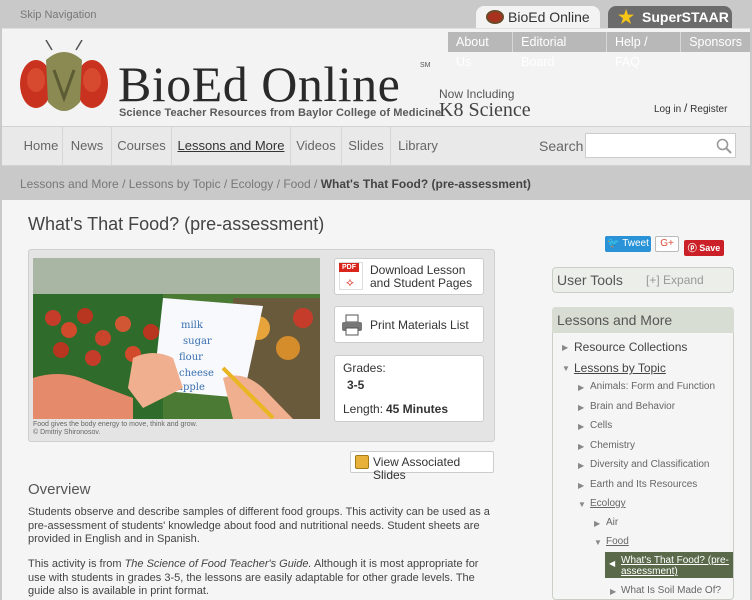 The image size is (752, 600). What do you see at coordinates (356, 385) in the screenshot?
I see `grades-value: 3-5` at bounding box center [356, 385].